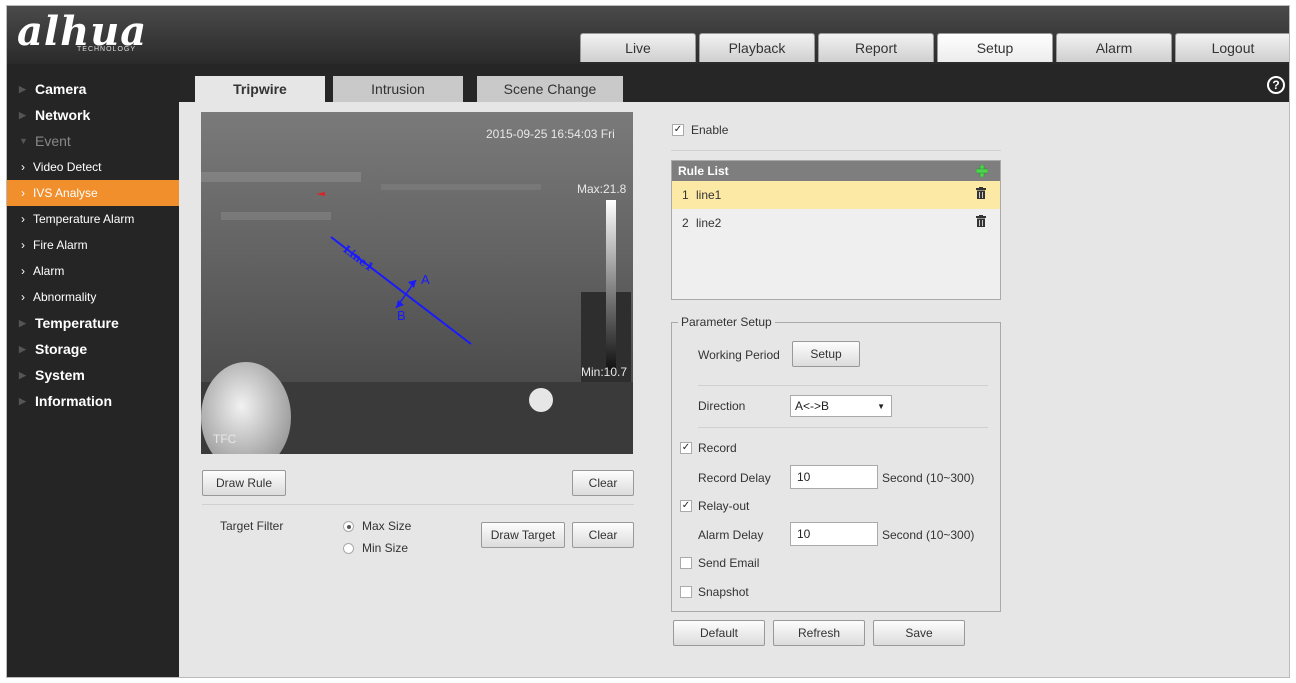 The height and width of the screenshot is (683, 1296). I want to click on sidebar-item-information: ▶ Information, so click(93, 401).